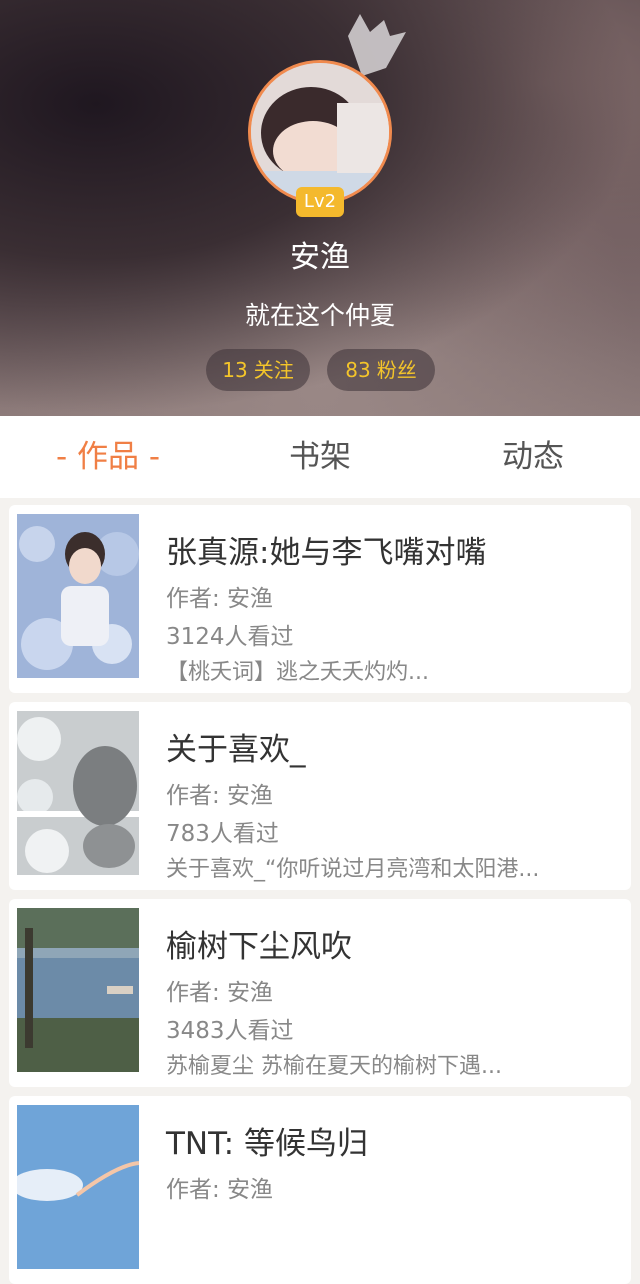 This screenshot has width=640, height=1284. What do you see at coordinates (320, 257) in the screenshot?
I see `profile-name: 安渔` at bounding box center [320, 257].